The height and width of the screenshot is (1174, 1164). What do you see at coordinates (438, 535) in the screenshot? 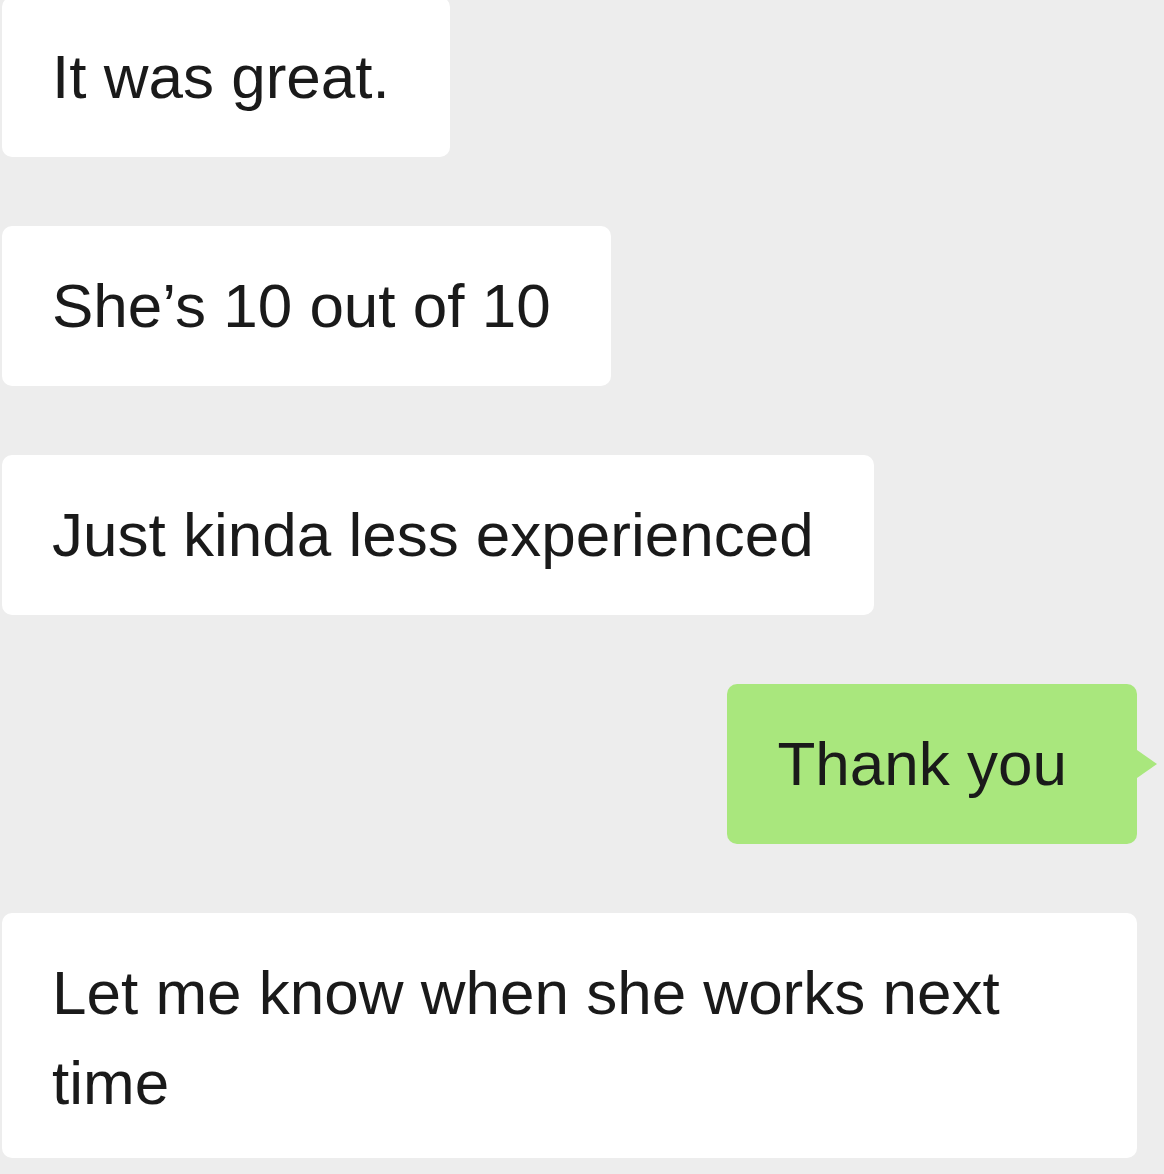
I see `message-bubble: Just kinda less experienced` at bounding box center [438, 535].